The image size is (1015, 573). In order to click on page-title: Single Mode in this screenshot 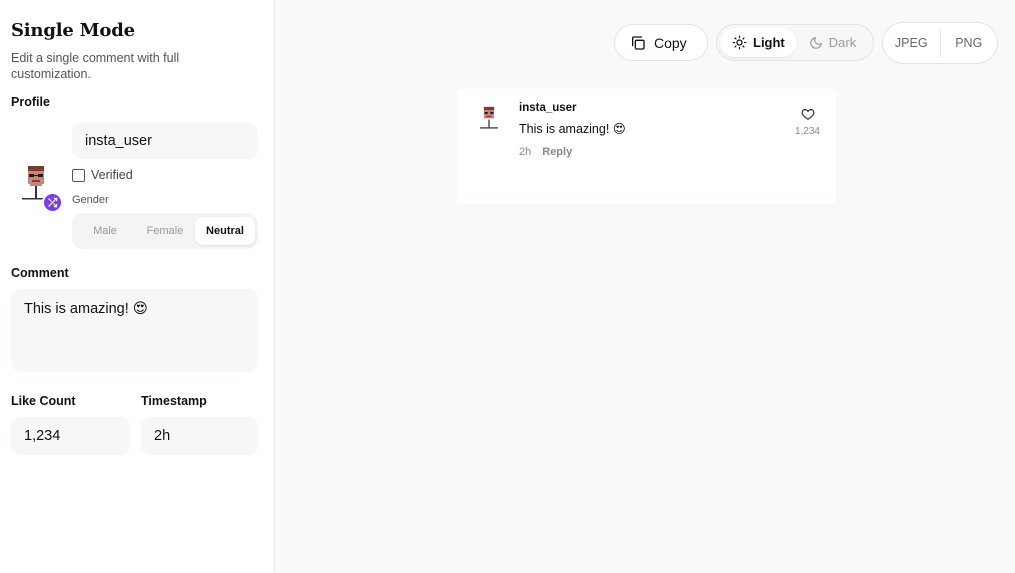, I will do `click(73, 30)`.